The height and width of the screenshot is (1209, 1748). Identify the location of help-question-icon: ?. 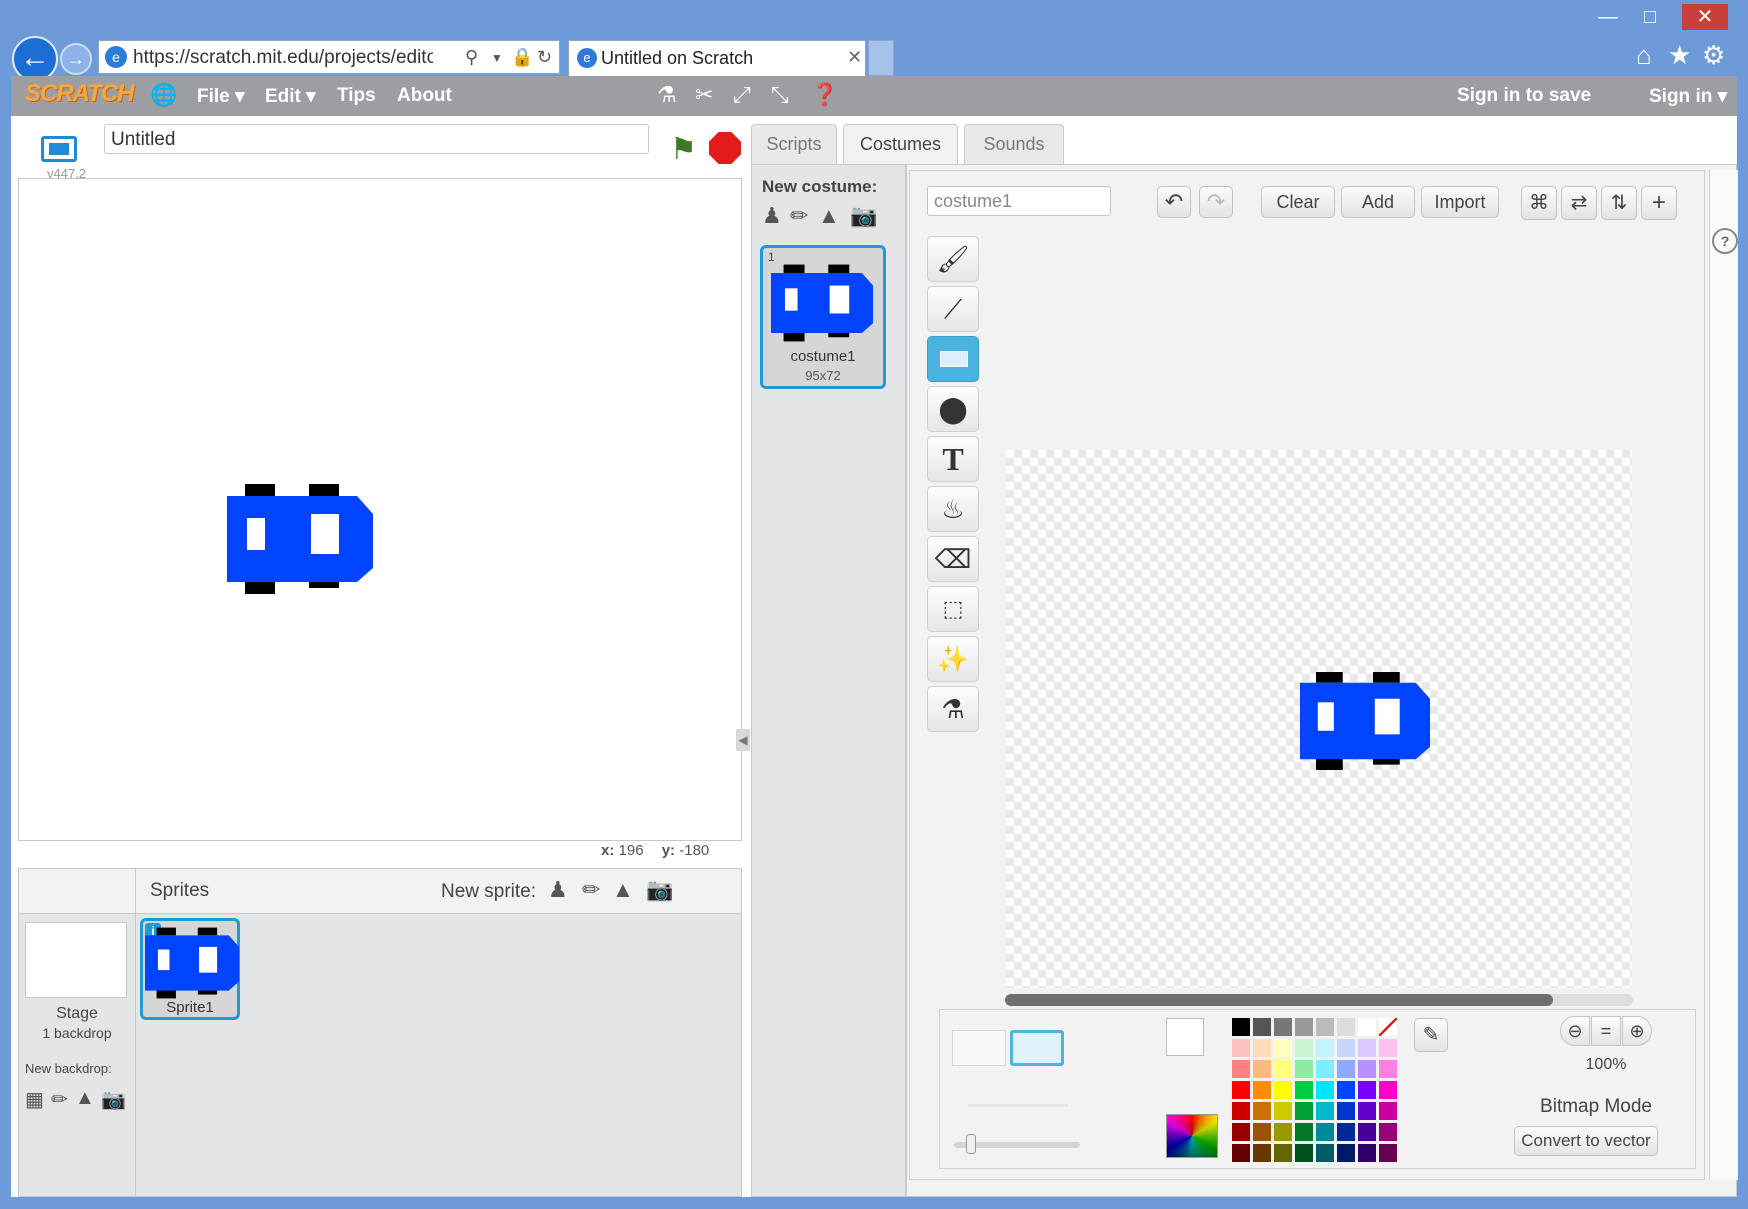
(1725, 241).